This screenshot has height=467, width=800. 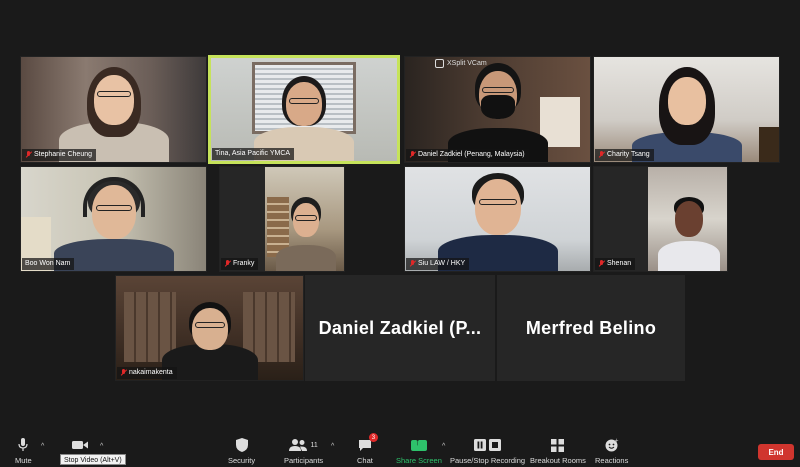 I want to click on video-camera-icon, so click(x=80, y=445).